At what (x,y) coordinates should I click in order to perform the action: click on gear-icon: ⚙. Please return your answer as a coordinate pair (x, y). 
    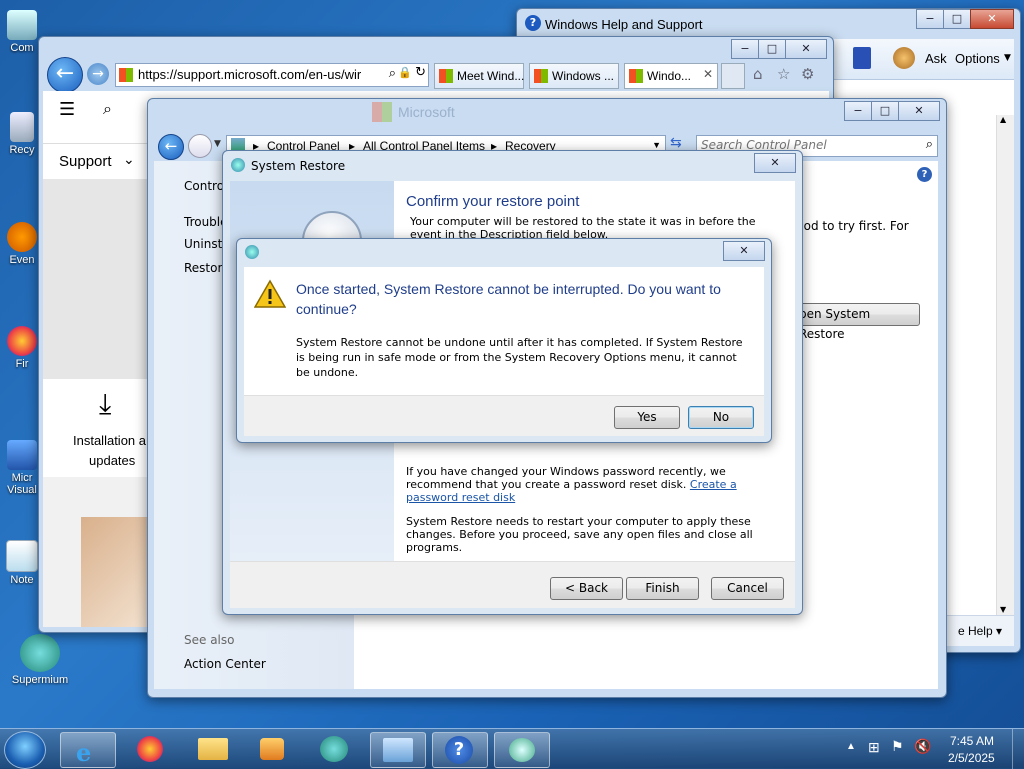
    Looking at the image, I should click on (807, 74).